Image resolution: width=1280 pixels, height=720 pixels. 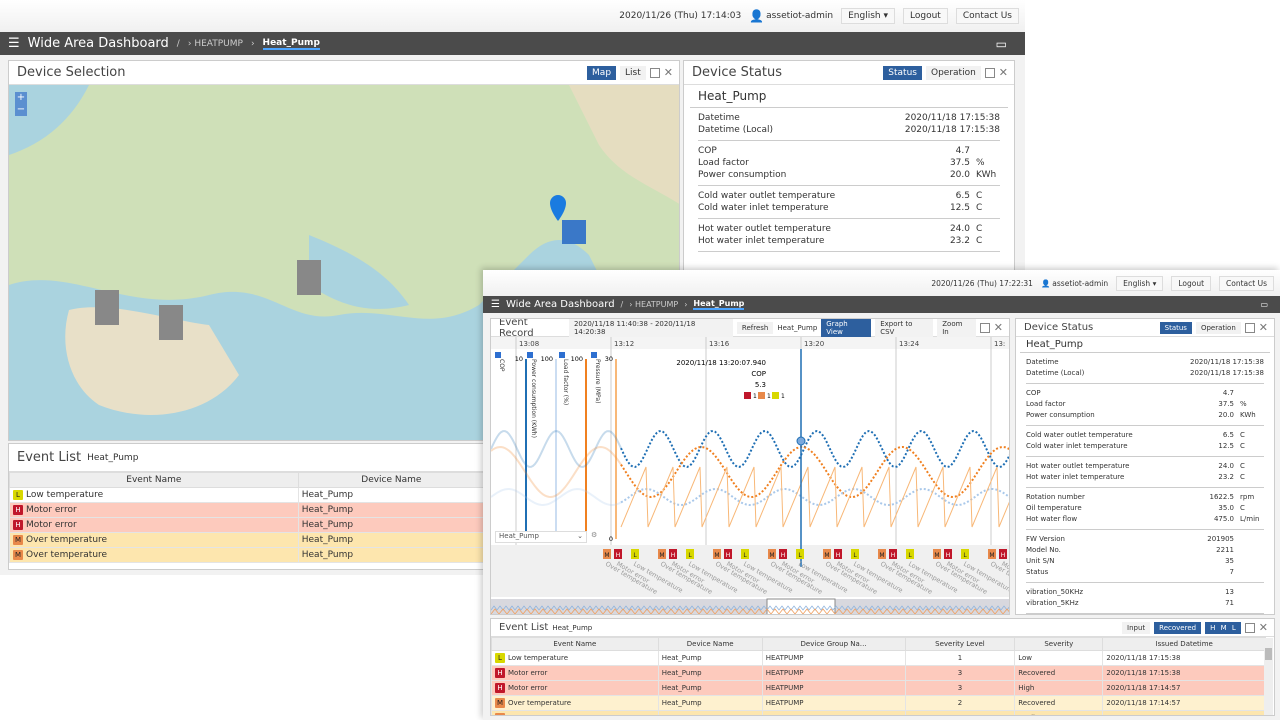 I want to click on status-label: Oil temperature, so click(x=1054, y=508).